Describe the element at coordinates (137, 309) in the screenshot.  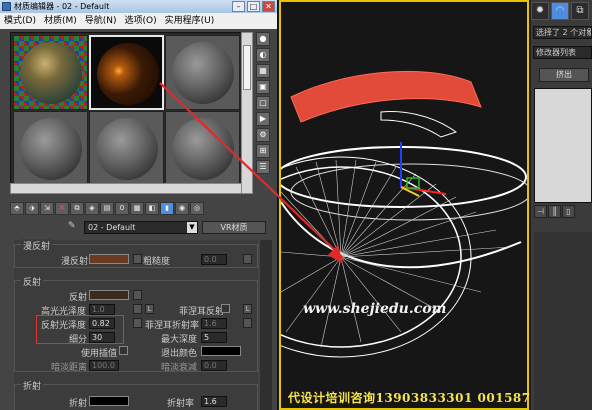
I see `hilight-gloss-map-button` at that location.